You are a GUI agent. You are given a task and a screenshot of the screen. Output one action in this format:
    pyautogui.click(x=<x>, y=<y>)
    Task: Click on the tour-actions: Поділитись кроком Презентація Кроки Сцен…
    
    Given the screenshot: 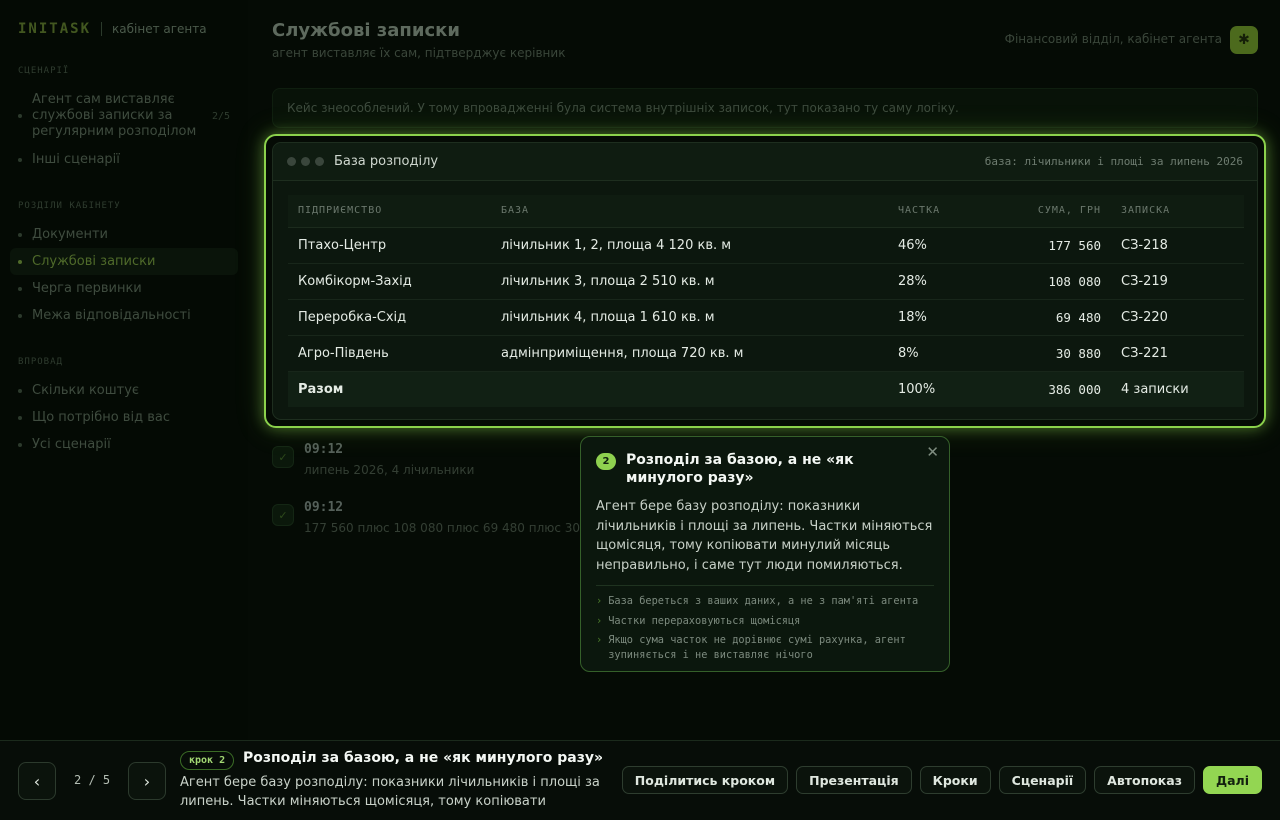 What is the action you would take?
    pyautogui.click(x=941, y=780)
    